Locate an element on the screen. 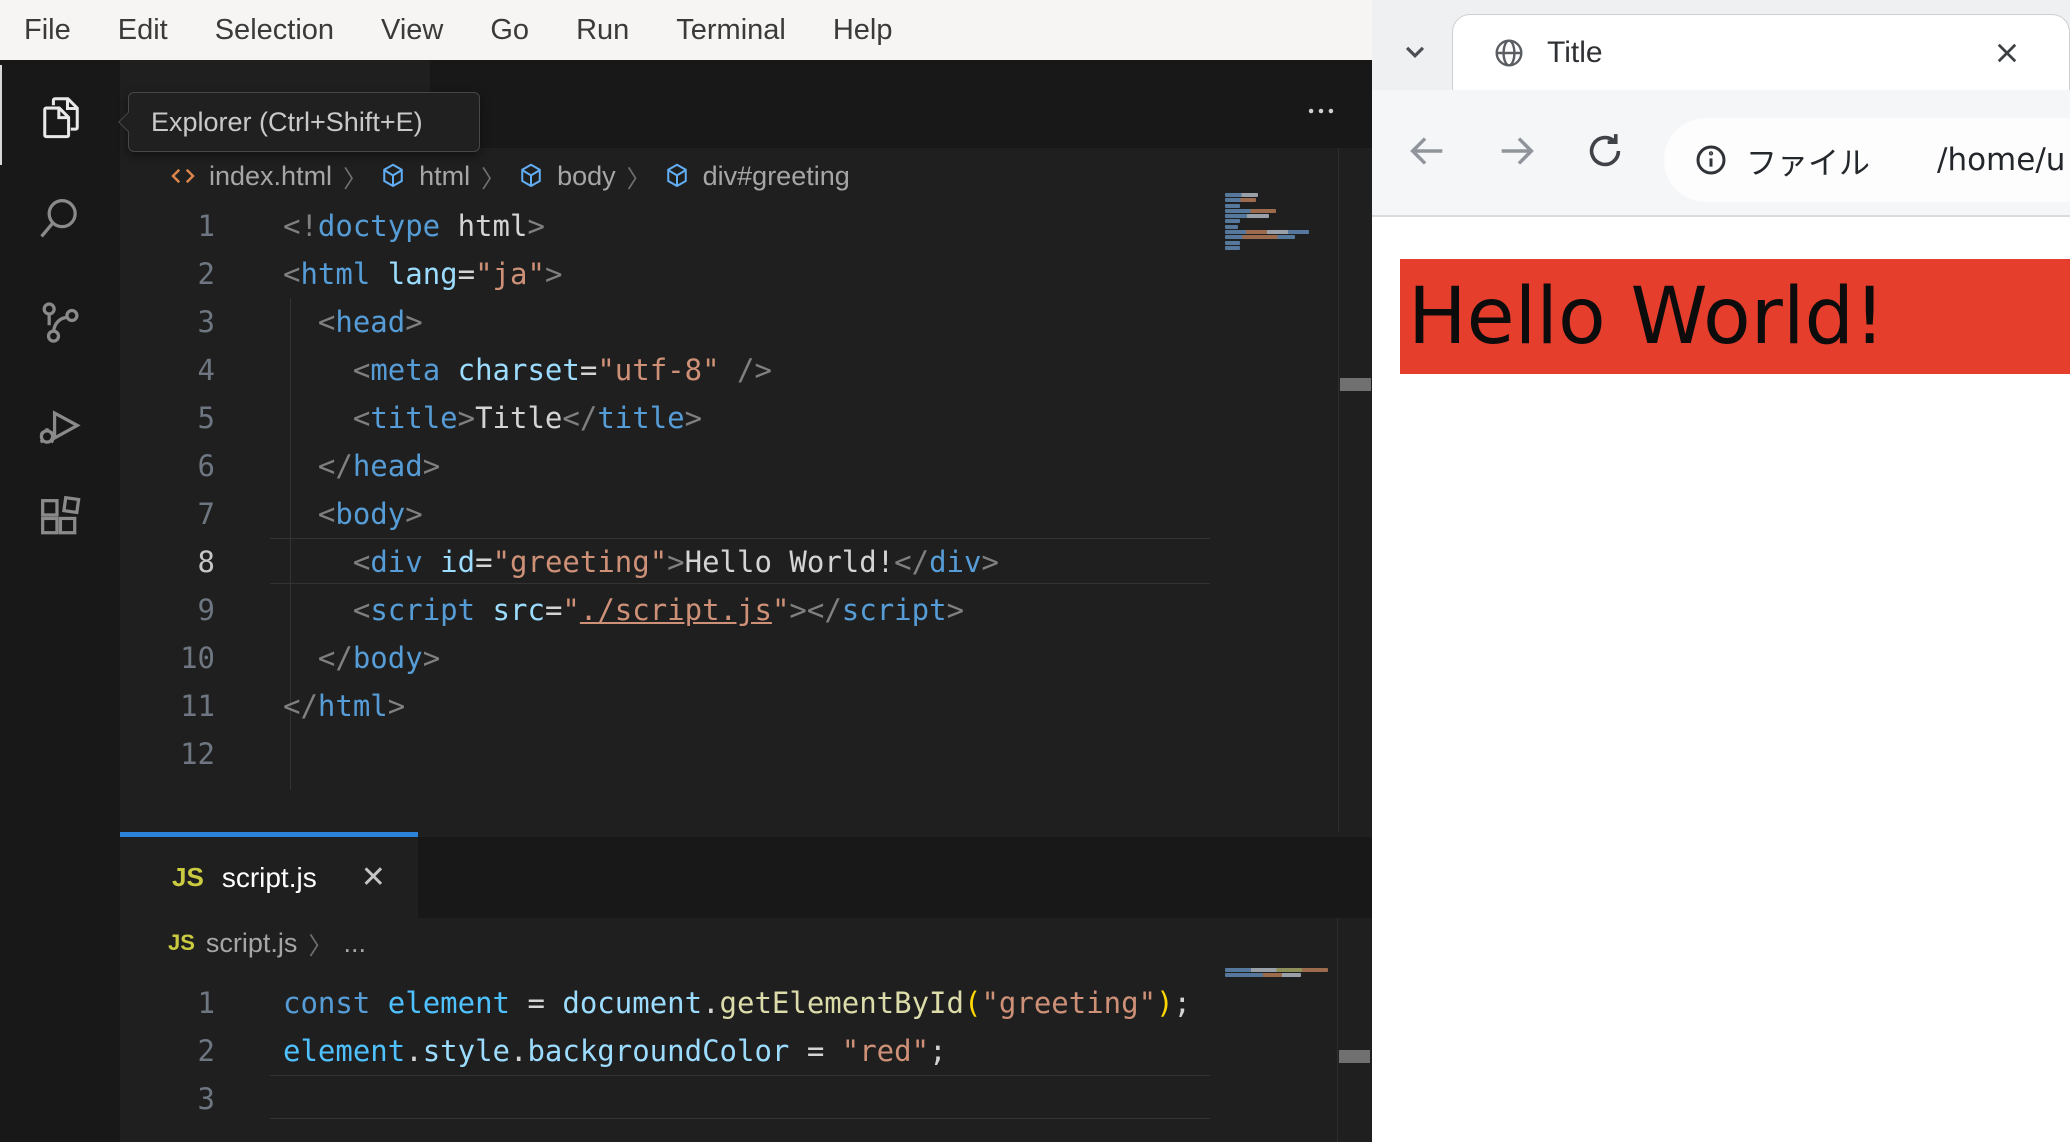  menu-item-view: View is located at coordinates (412, 30).